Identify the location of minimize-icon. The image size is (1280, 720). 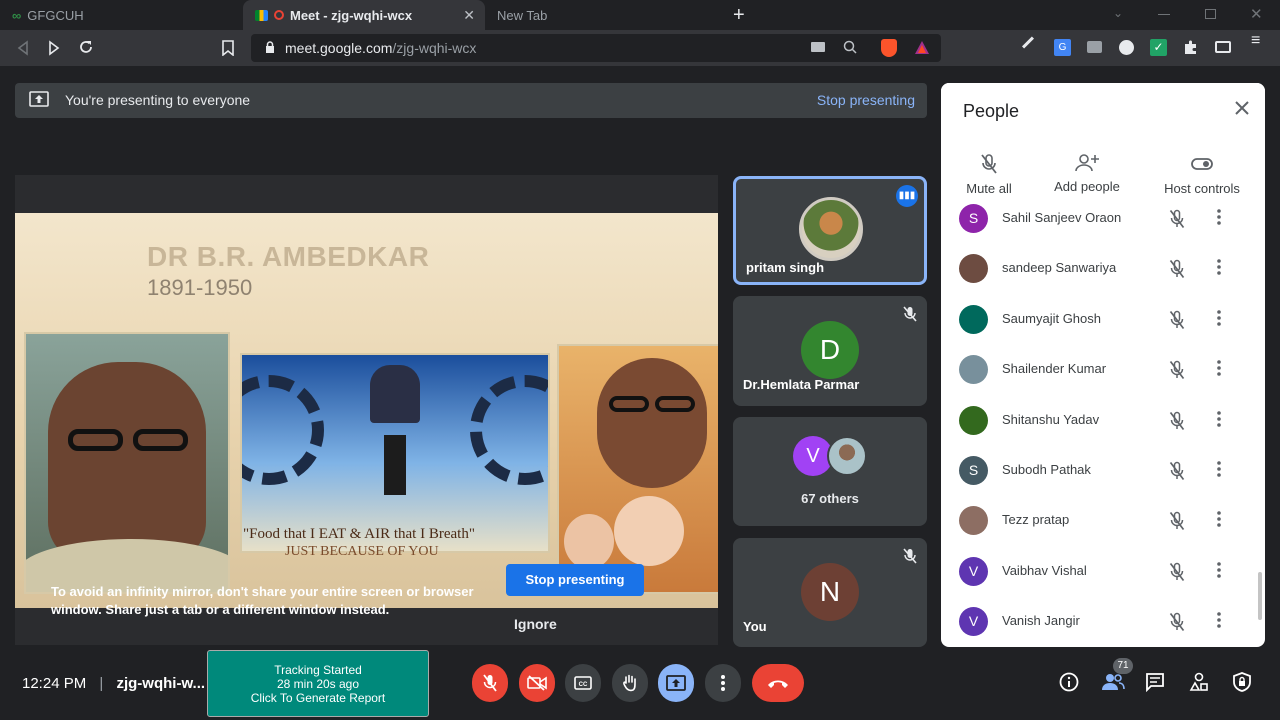
(1164, 14).